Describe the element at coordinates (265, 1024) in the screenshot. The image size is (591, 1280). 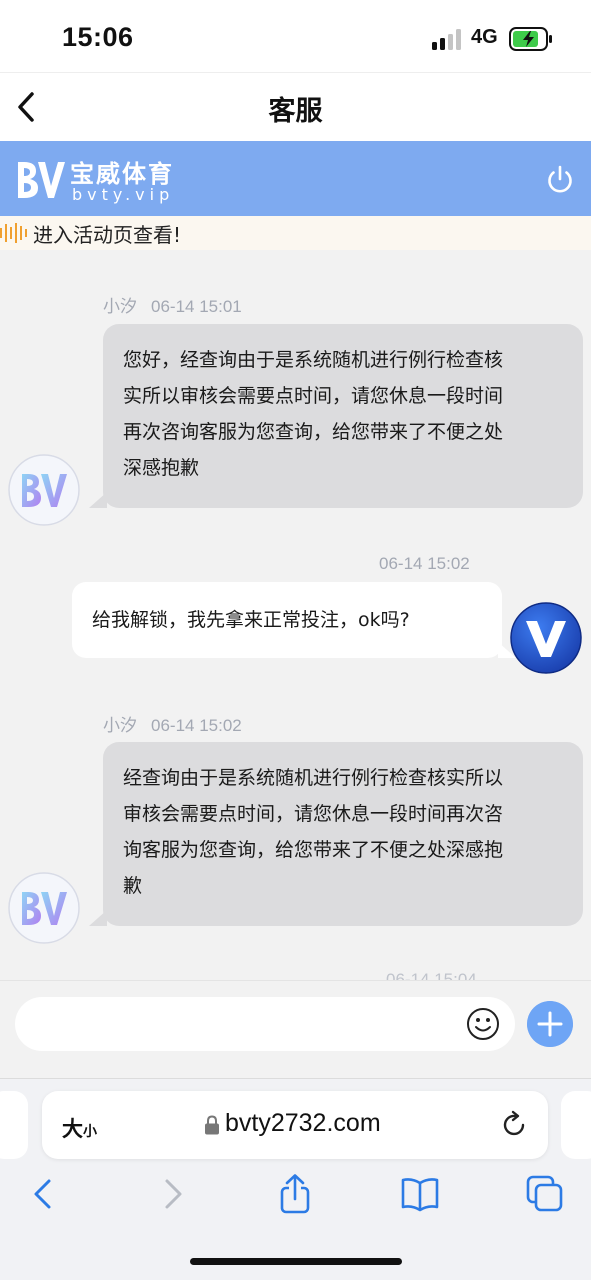
I see `message-input` at that location.